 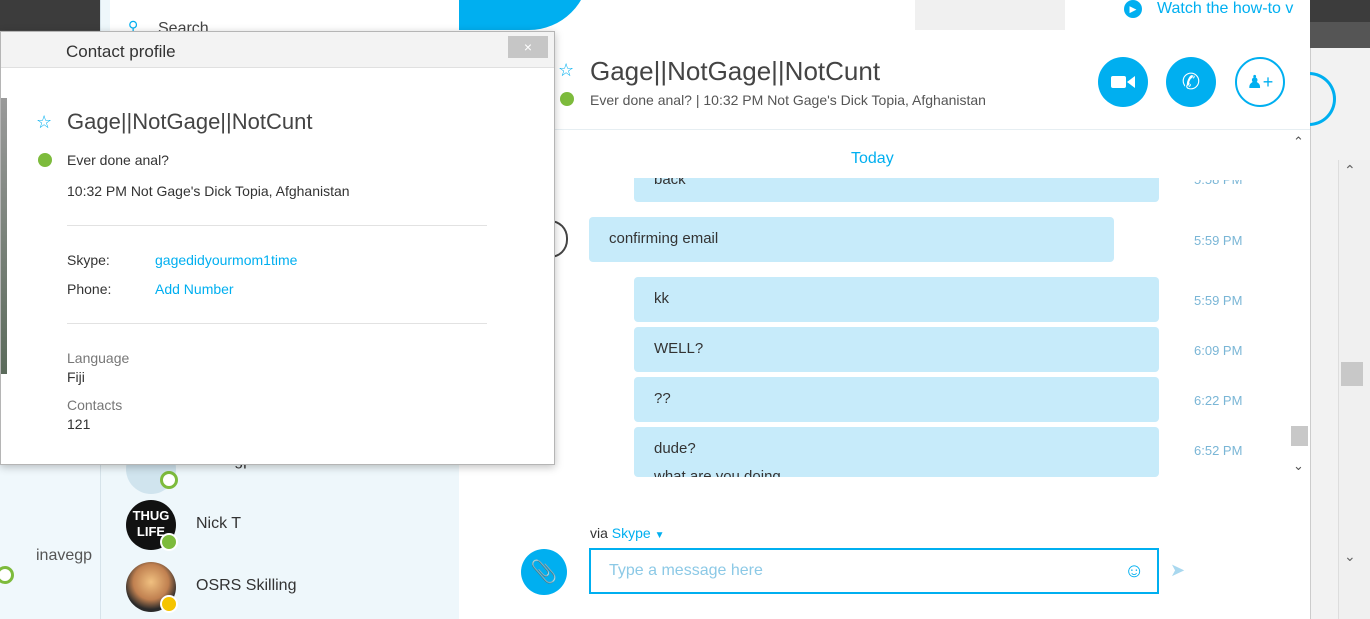 I want to click on background-window-titlebar, so click(x=1340, y=35).